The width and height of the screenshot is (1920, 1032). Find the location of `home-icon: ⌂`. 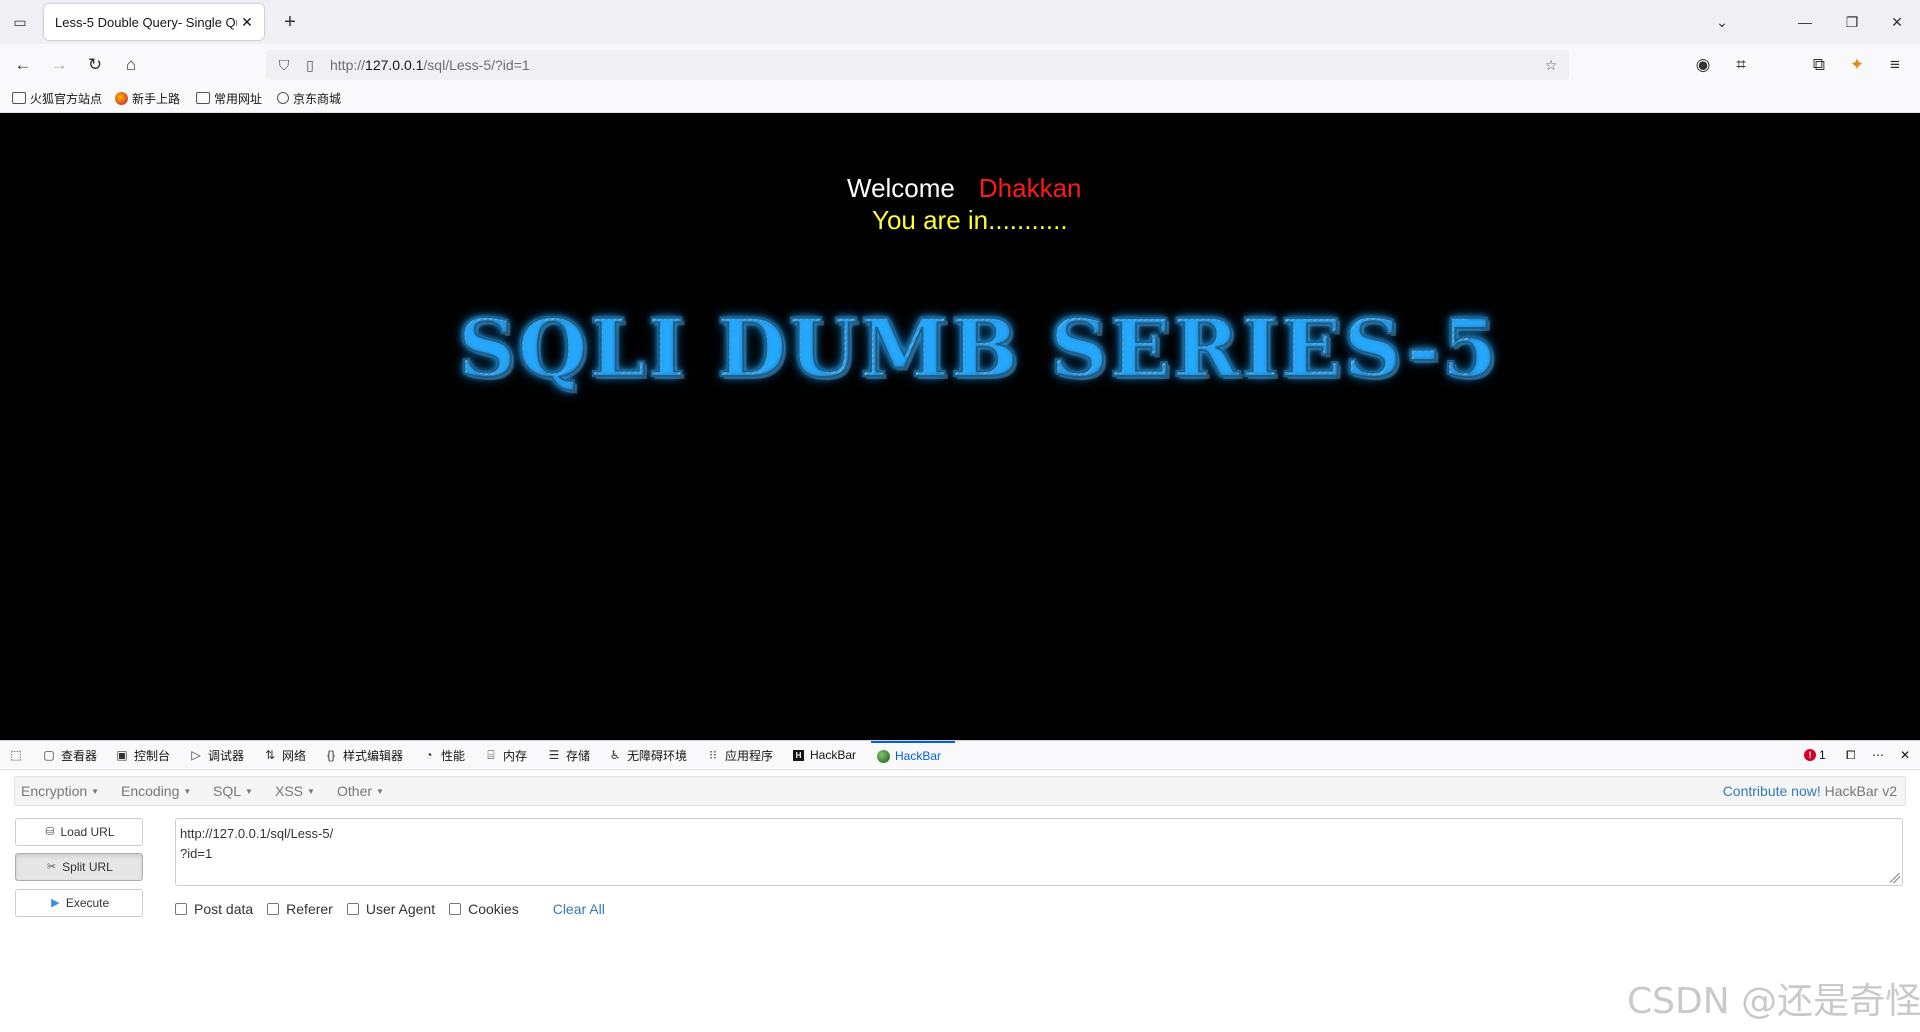

home-icon: ⌂ is located at coordinates (131, 65).